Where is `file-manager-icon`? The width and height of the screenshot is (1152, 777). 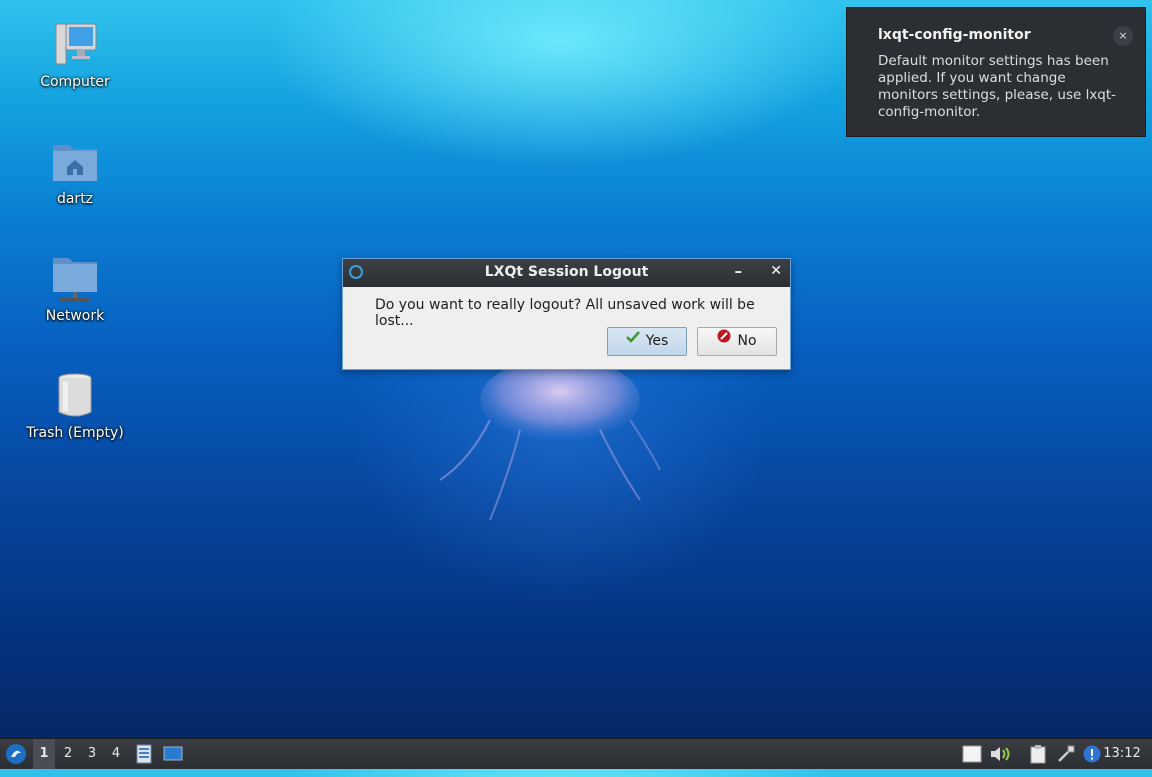
file-manager-icon is located at coordinates (144, 754).